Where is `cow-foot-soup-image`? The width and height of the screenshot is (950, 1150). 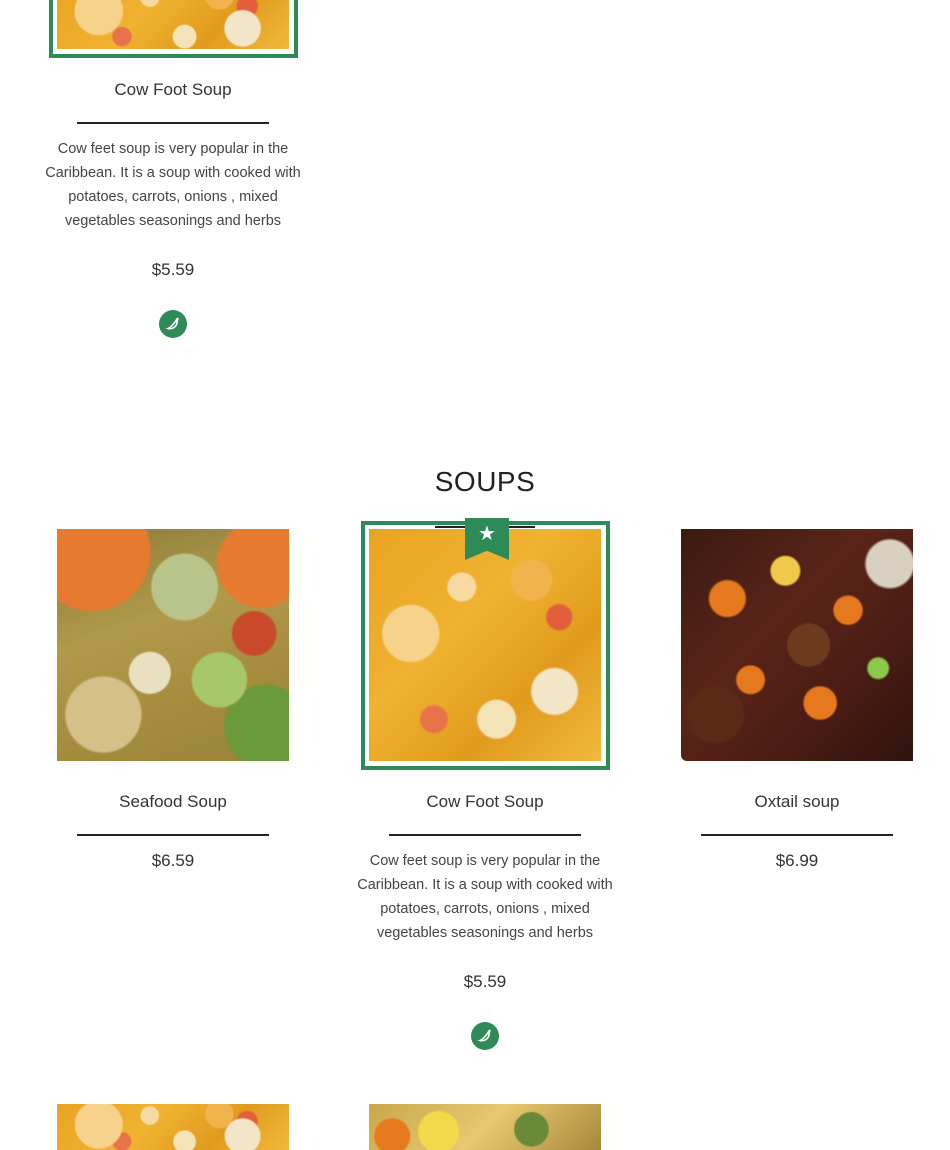 cow-foot-soup-image is located at coordinates (485, 645).